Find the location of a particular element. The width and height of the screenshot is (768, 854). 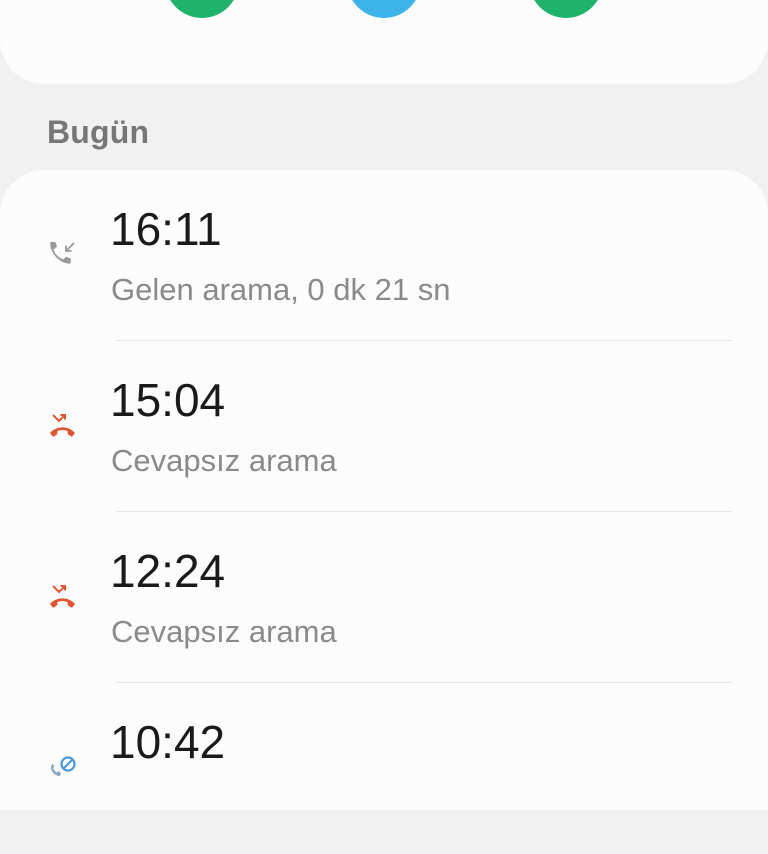

call-time: 12:24 is located at coordinates (168, 571).